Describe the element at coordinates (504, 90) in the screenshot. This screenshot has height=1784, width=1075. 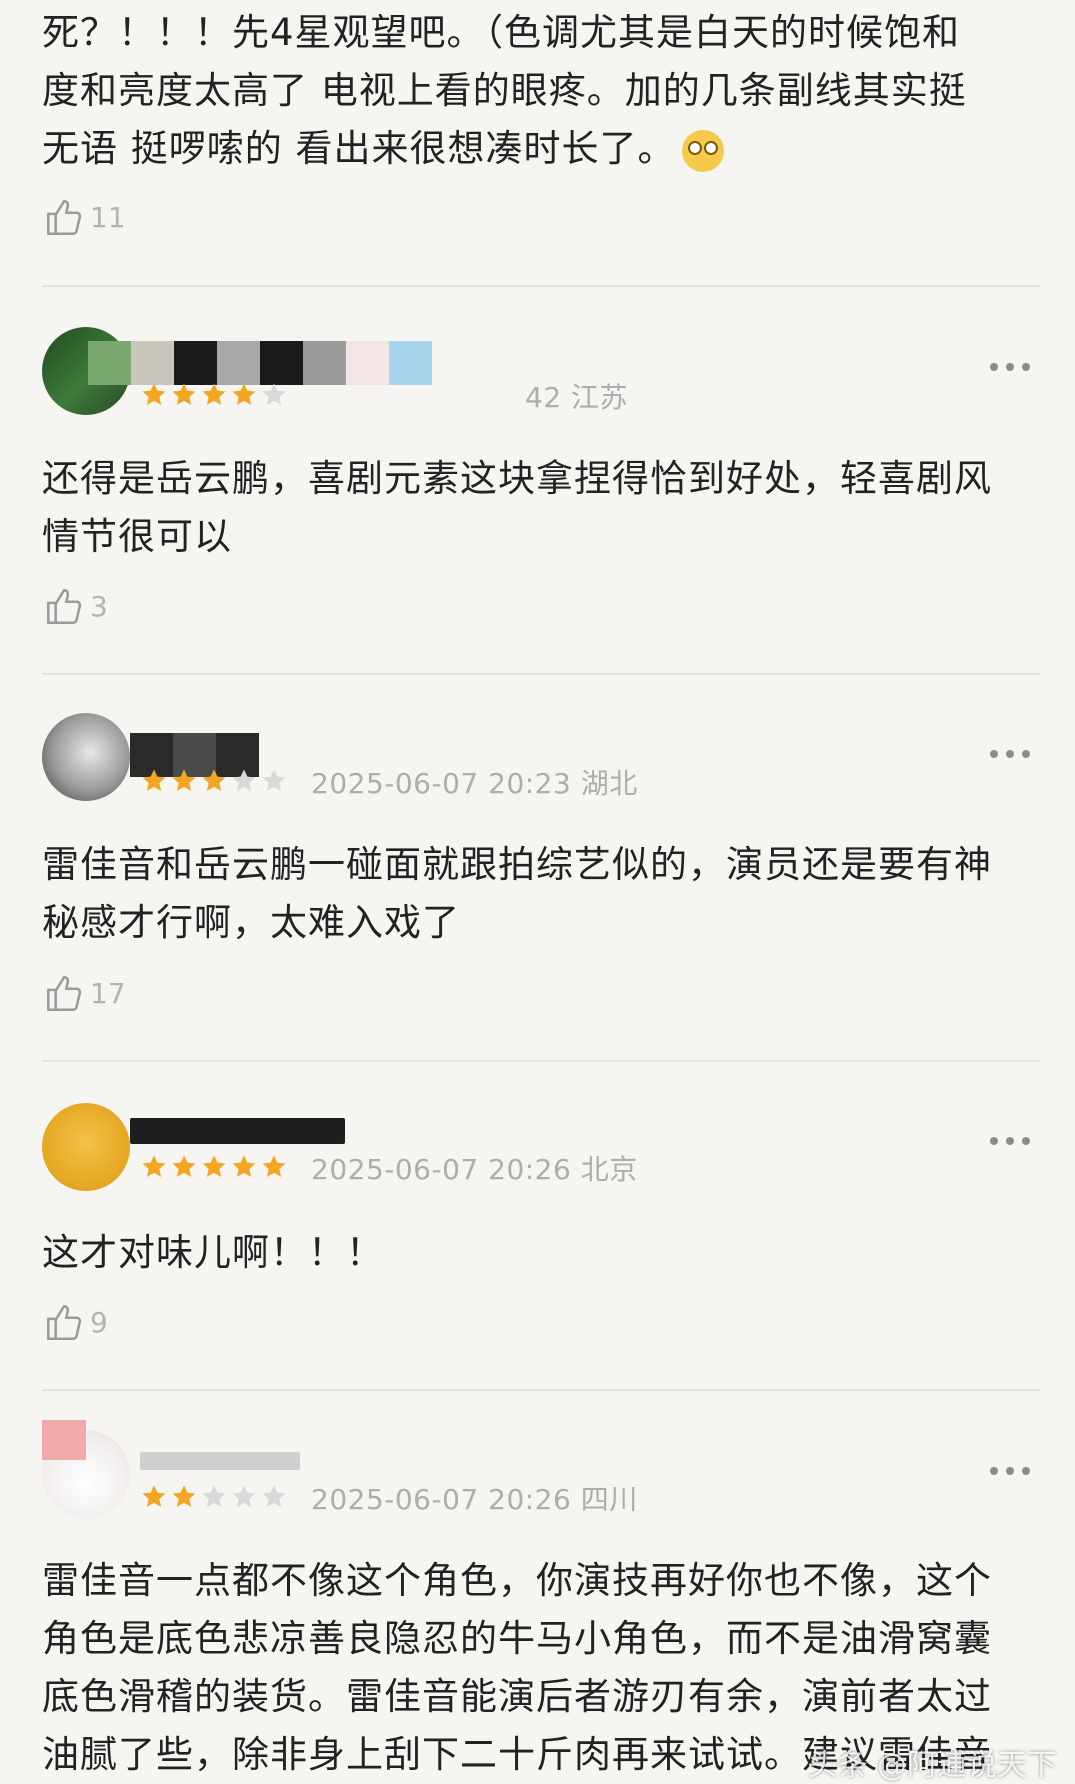
I see `comment-text-line: 度和亮度太高了 电视上看的眼疼。加的几条副线其实挺` at that location.